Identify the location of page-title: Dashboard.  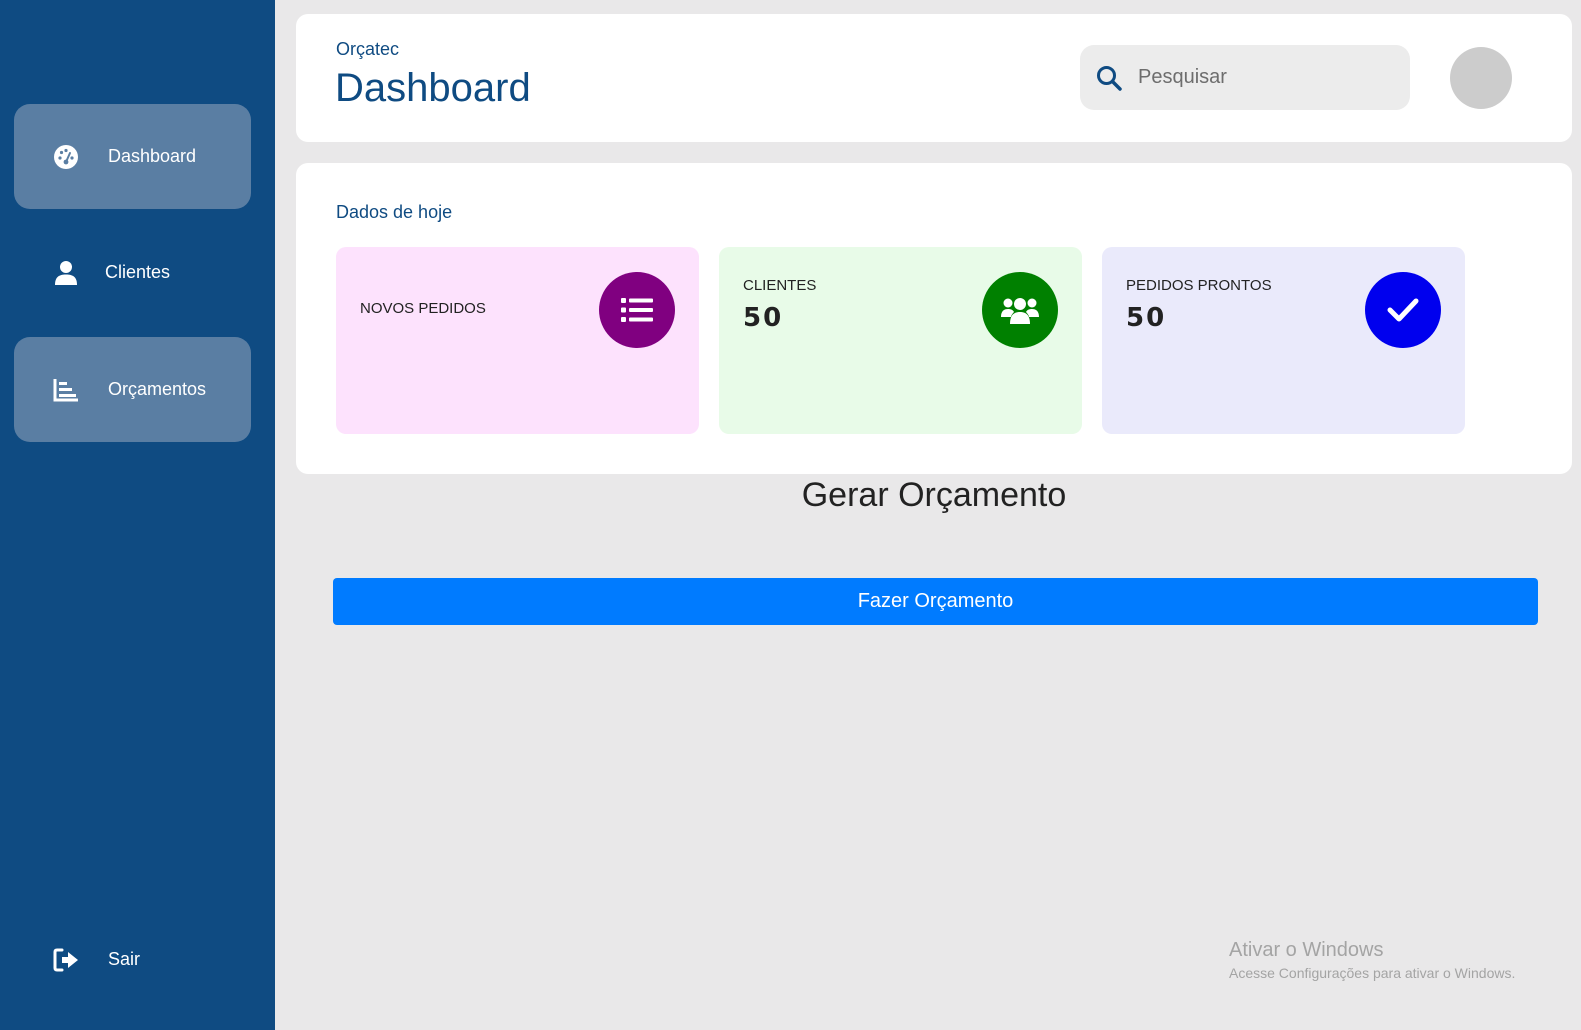
(433, 88).